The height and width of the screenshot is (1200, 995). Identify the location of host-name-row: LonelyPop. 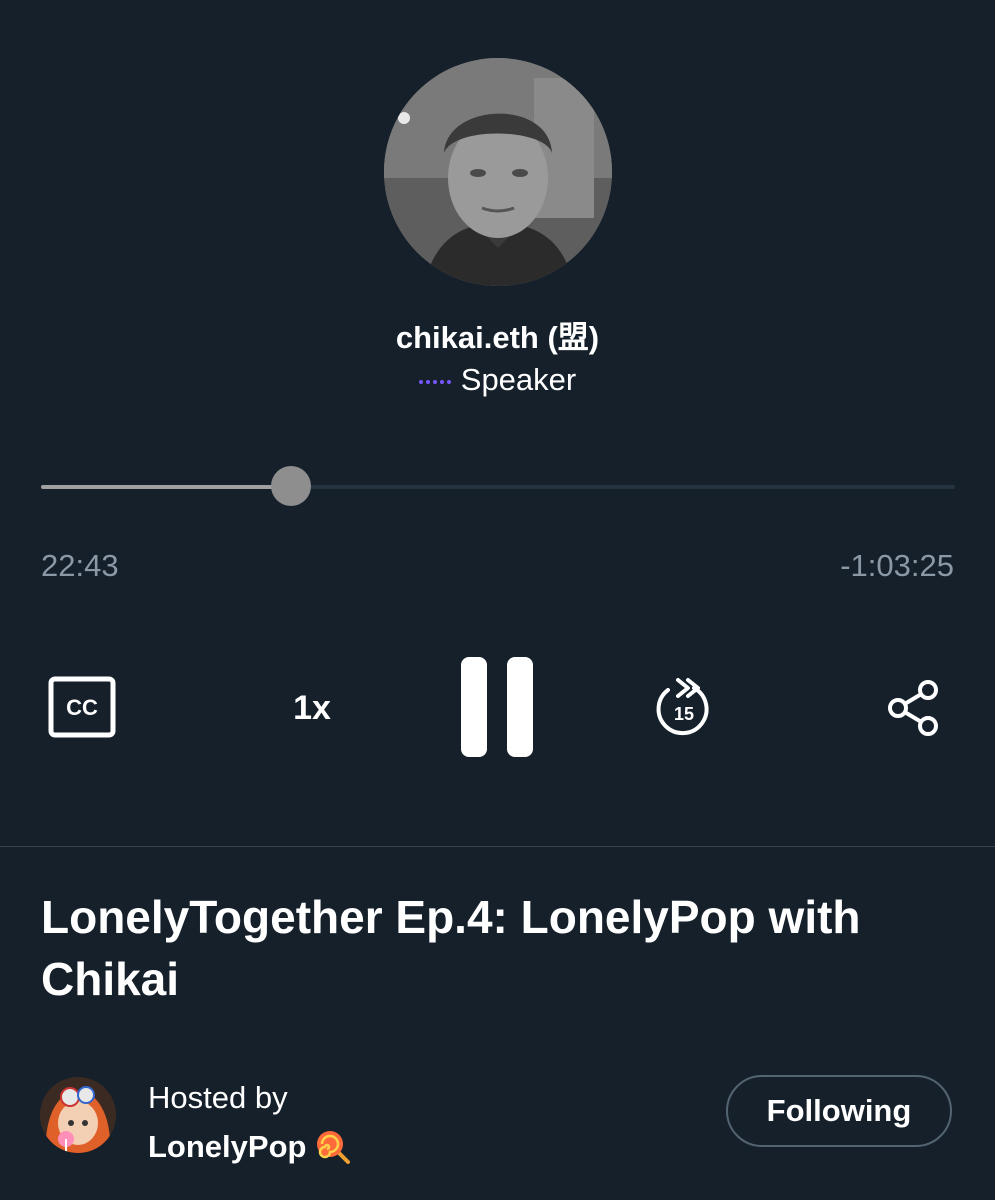
(250, 1147).